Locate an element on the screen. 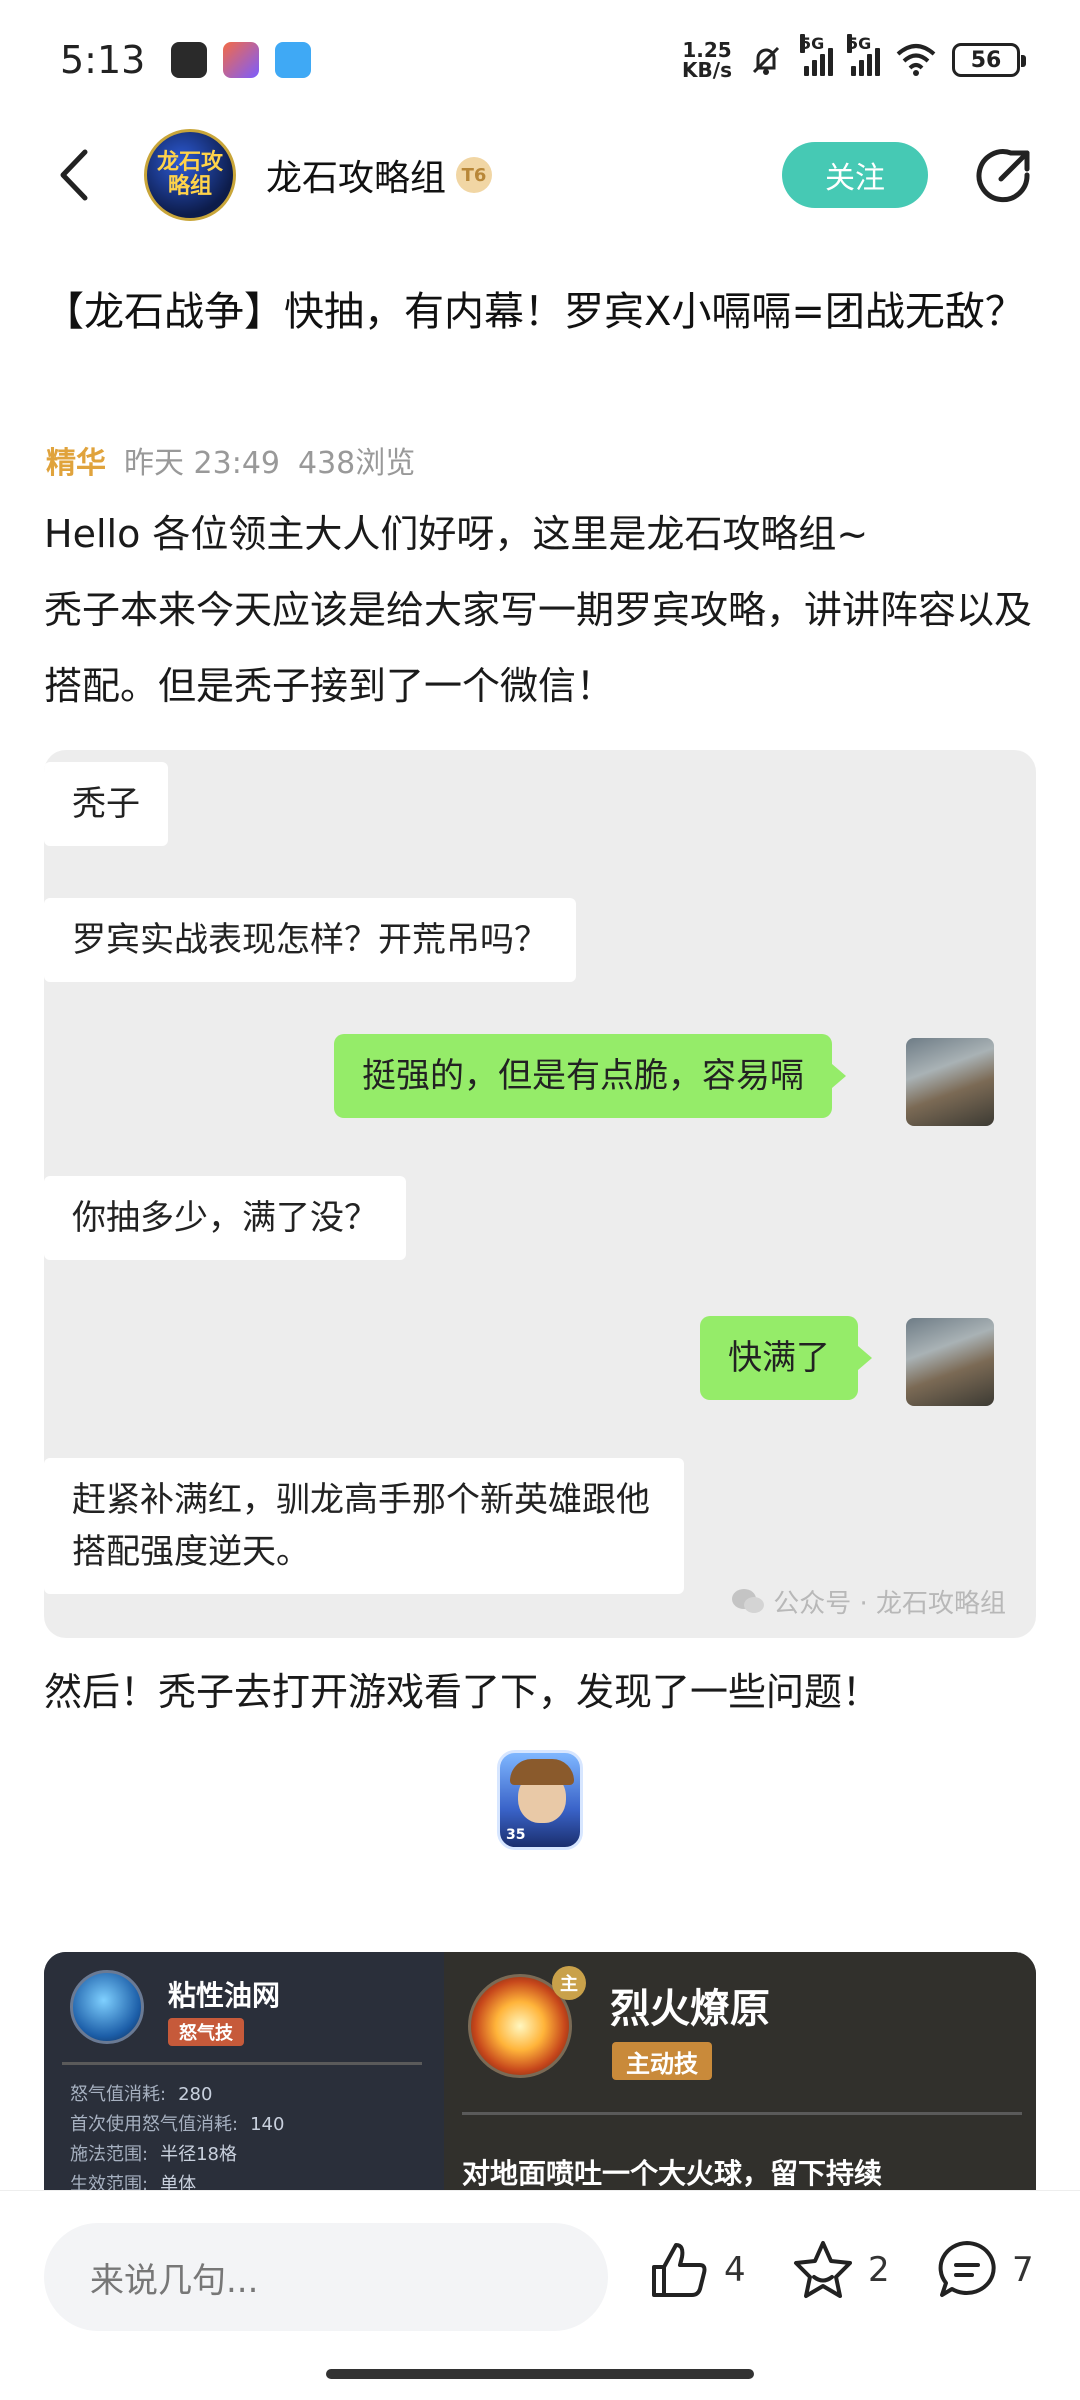 This screenshot has height=2400, width=1080. chat-message: 赶紧补满红，驯龙高手那个新英雄跟他搭配强度逆天。 is located at coordinates (364, 1526).